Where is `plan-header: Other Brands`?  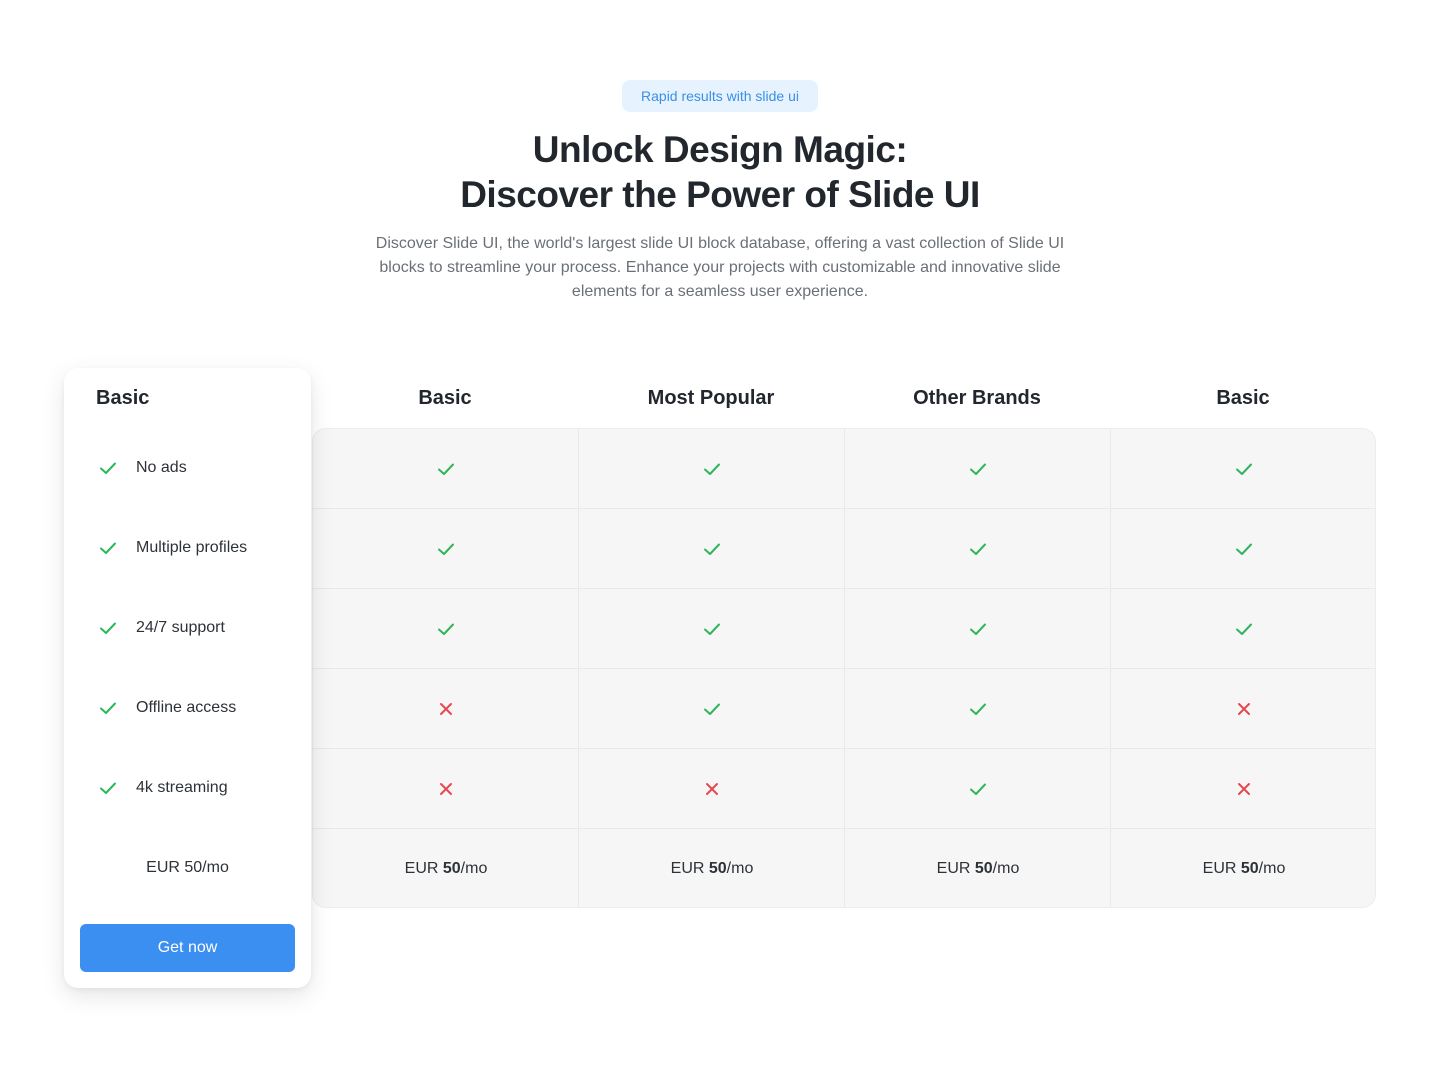 plan-header: Other Brands is located at coordinates (977, 398).